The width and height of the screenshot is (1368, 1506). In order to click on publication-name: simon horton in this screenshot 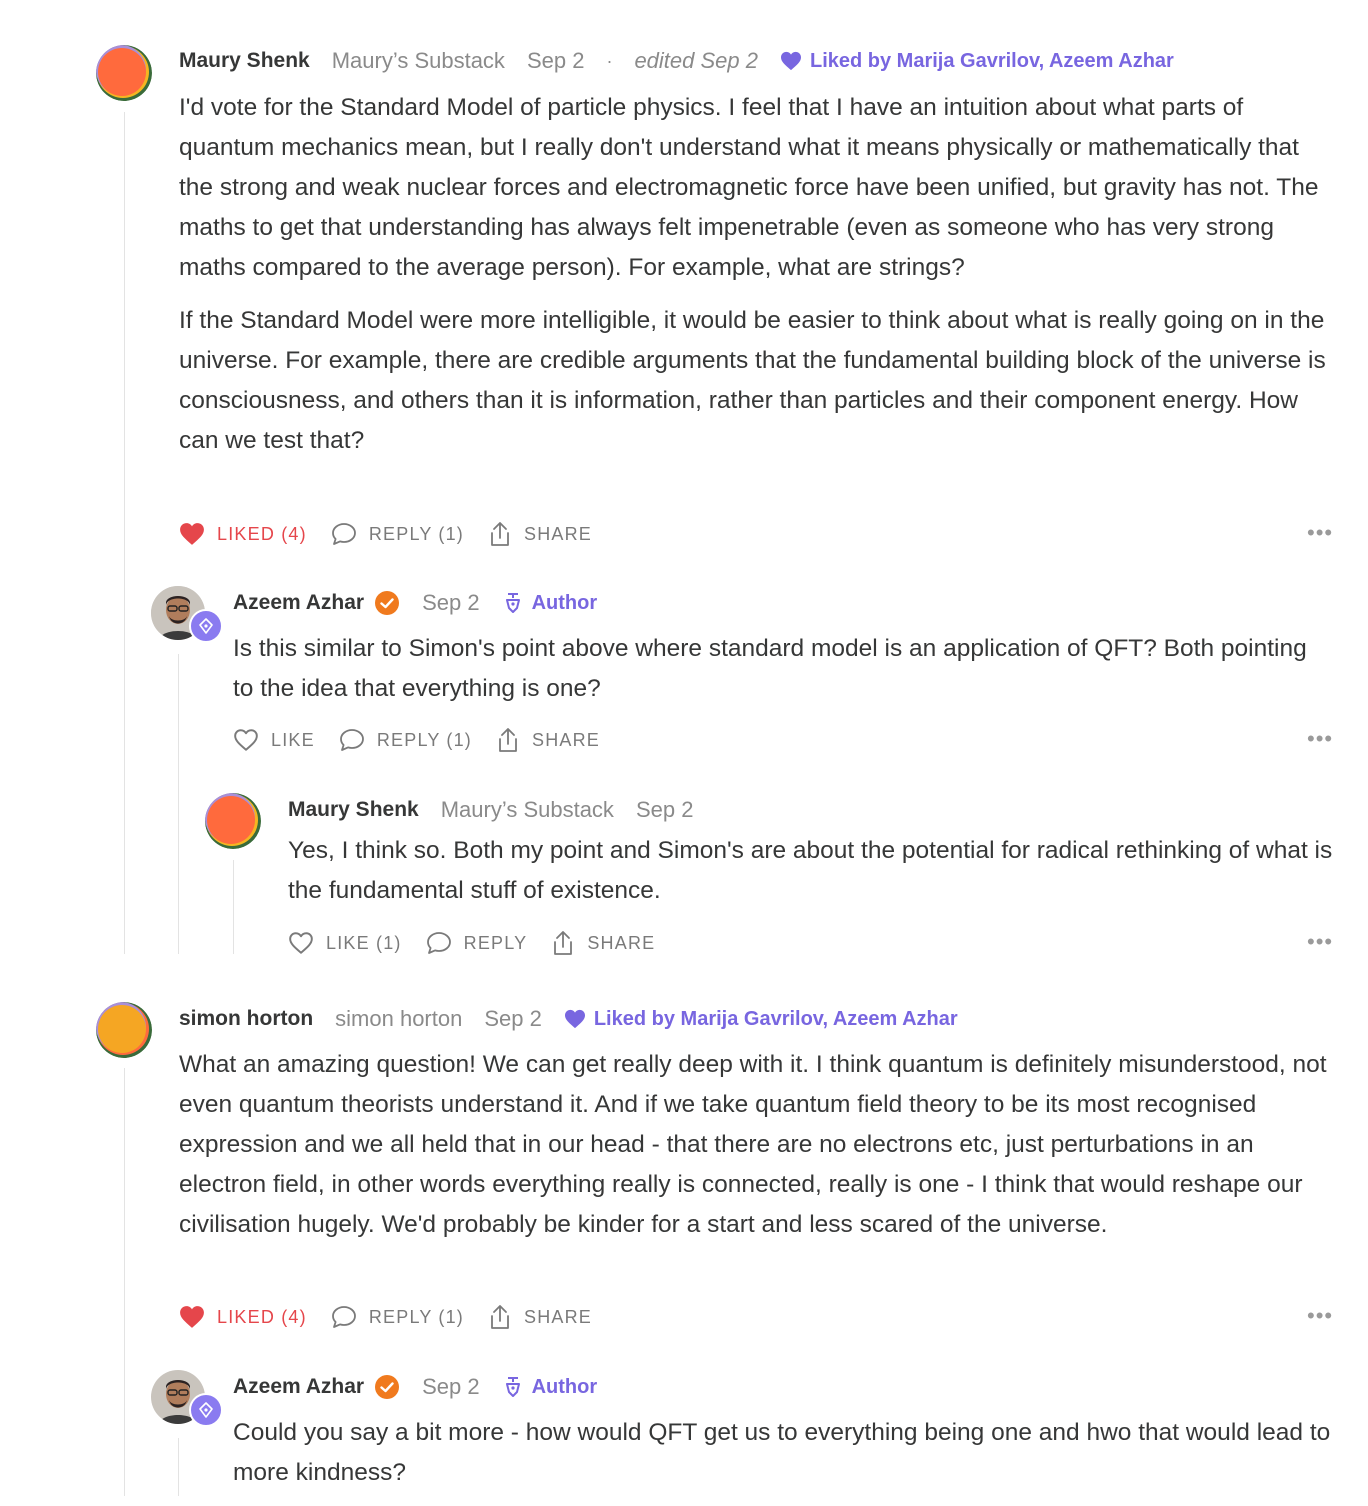, I will do `click(398, 1019)`.